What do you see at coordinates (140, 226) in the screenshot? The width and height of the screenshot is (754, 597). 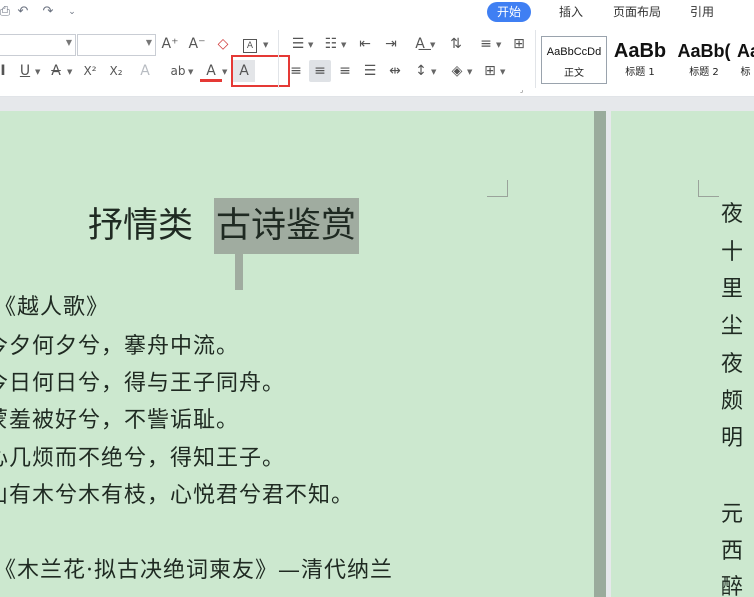 I see `document-title-text: 抒情类` at bounding box center [140, 226].